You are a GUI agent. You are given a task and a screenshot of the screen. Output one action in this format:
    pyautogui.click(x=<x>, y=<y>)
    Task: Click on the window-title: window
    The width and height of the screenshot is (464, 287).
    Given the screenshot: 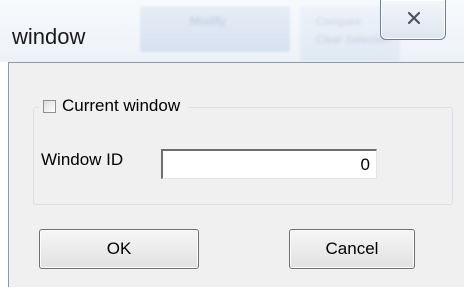 What is the action you would take?
    pyautogui.click(x=49, y=36)
    